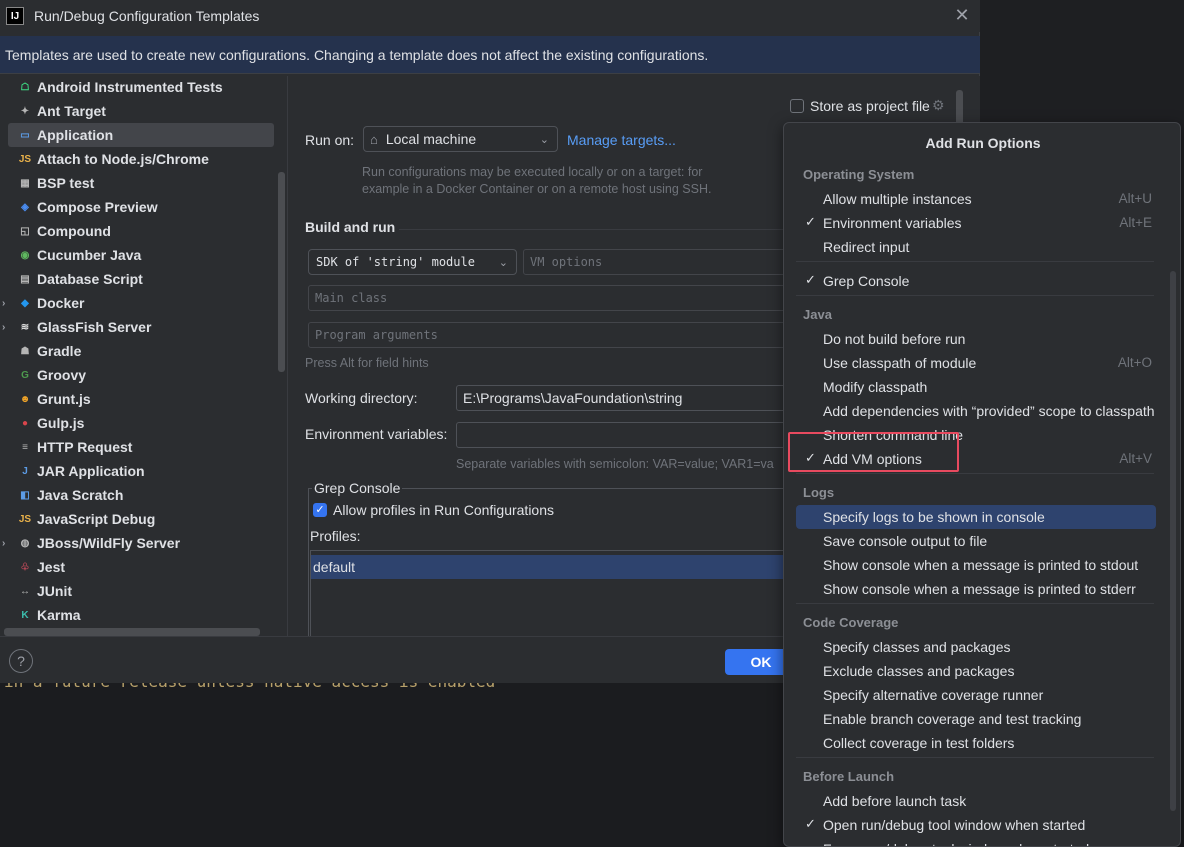 The image size is (1184, 847). Describe the element at coordinates (80, 495) in the screenshot. I see `sidebar-item-label: Java Scratch` at that location.